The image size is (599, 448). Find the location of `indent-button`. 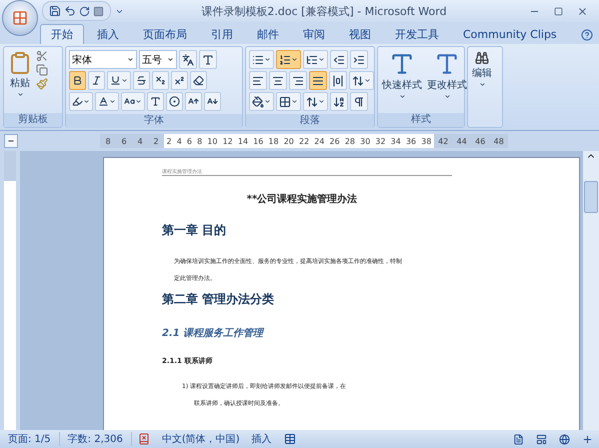

indent-button is located at coordinates (359, 59).